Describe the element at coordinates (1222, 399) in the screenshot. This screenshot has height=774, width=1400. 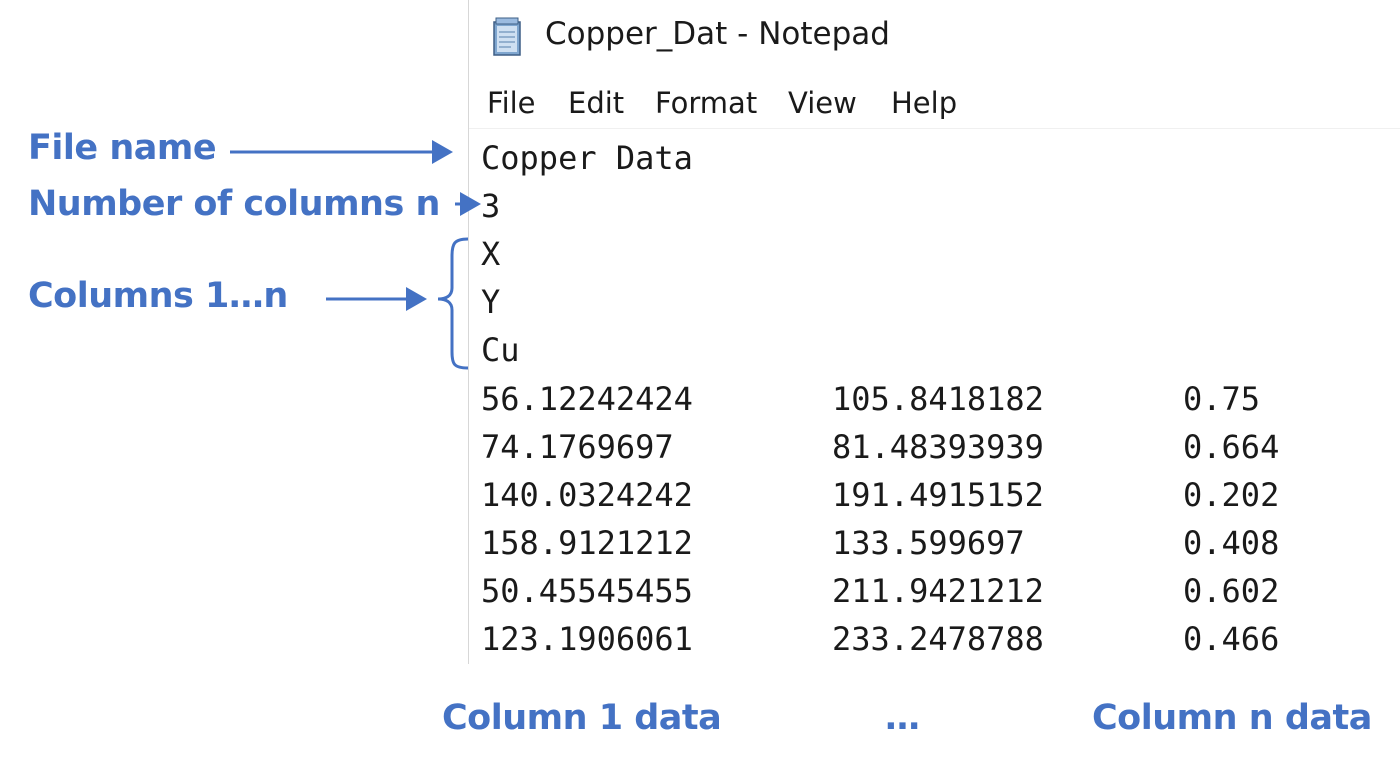
I see `data-cell: 0.75` at that location.